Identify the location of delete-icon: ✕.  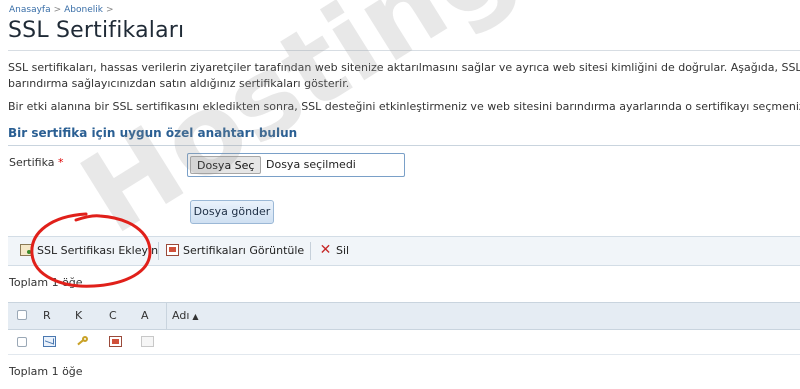
(325, 250).